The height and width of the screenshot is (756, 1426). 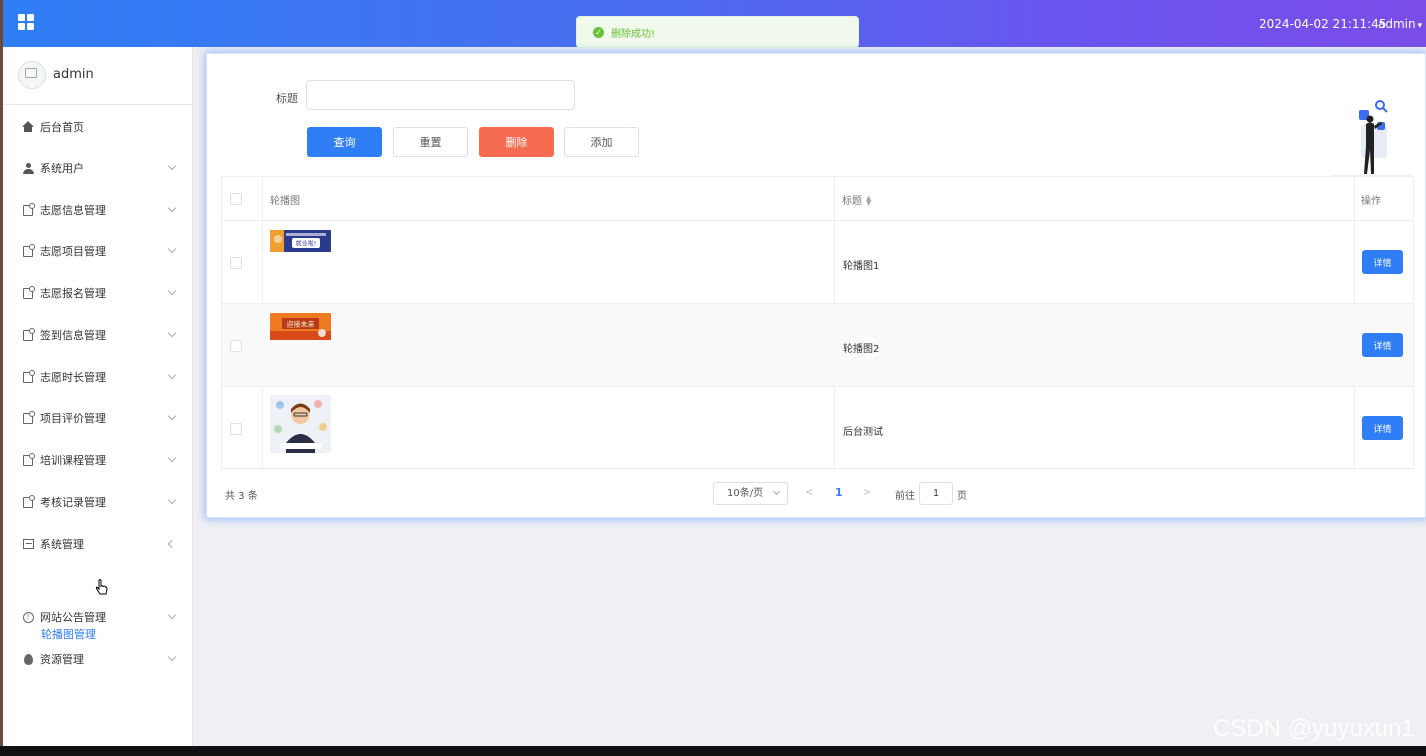 I want to click on chevron-left-icon, so click(x=172, y=544).